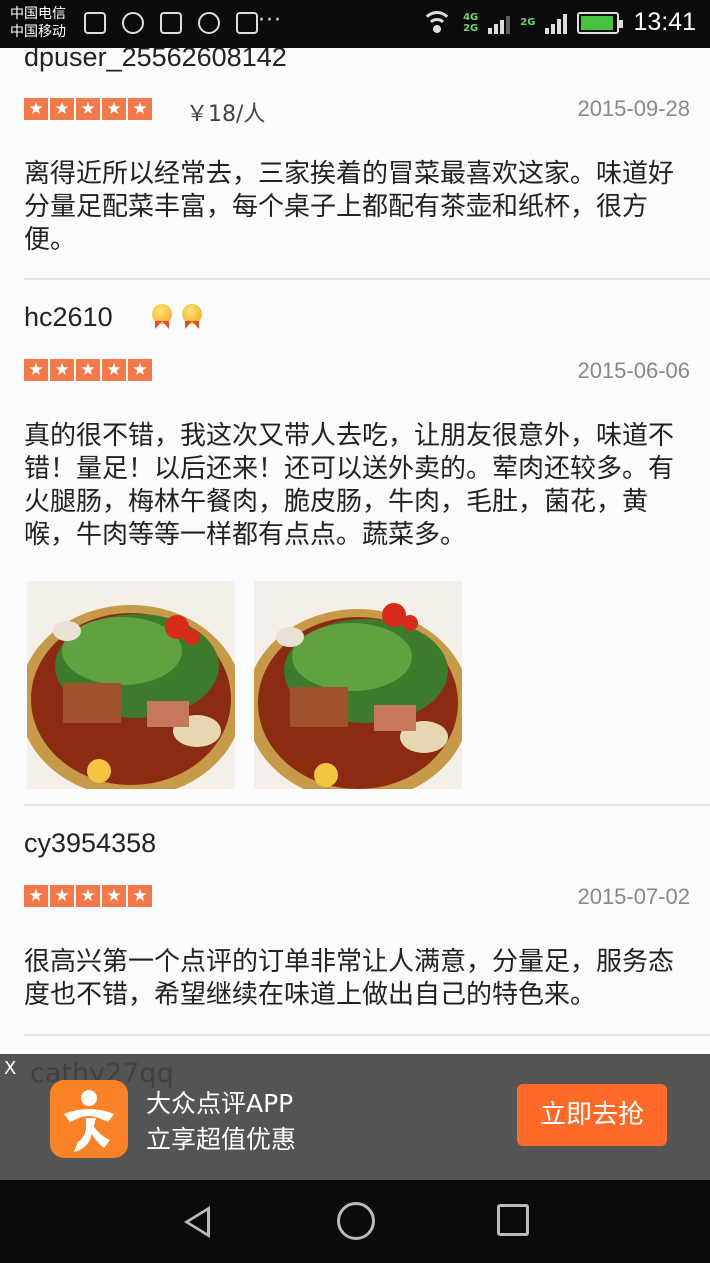  Describe the element at coordinates (95, 23) in the screenshot. I see `download-icon` at that location.